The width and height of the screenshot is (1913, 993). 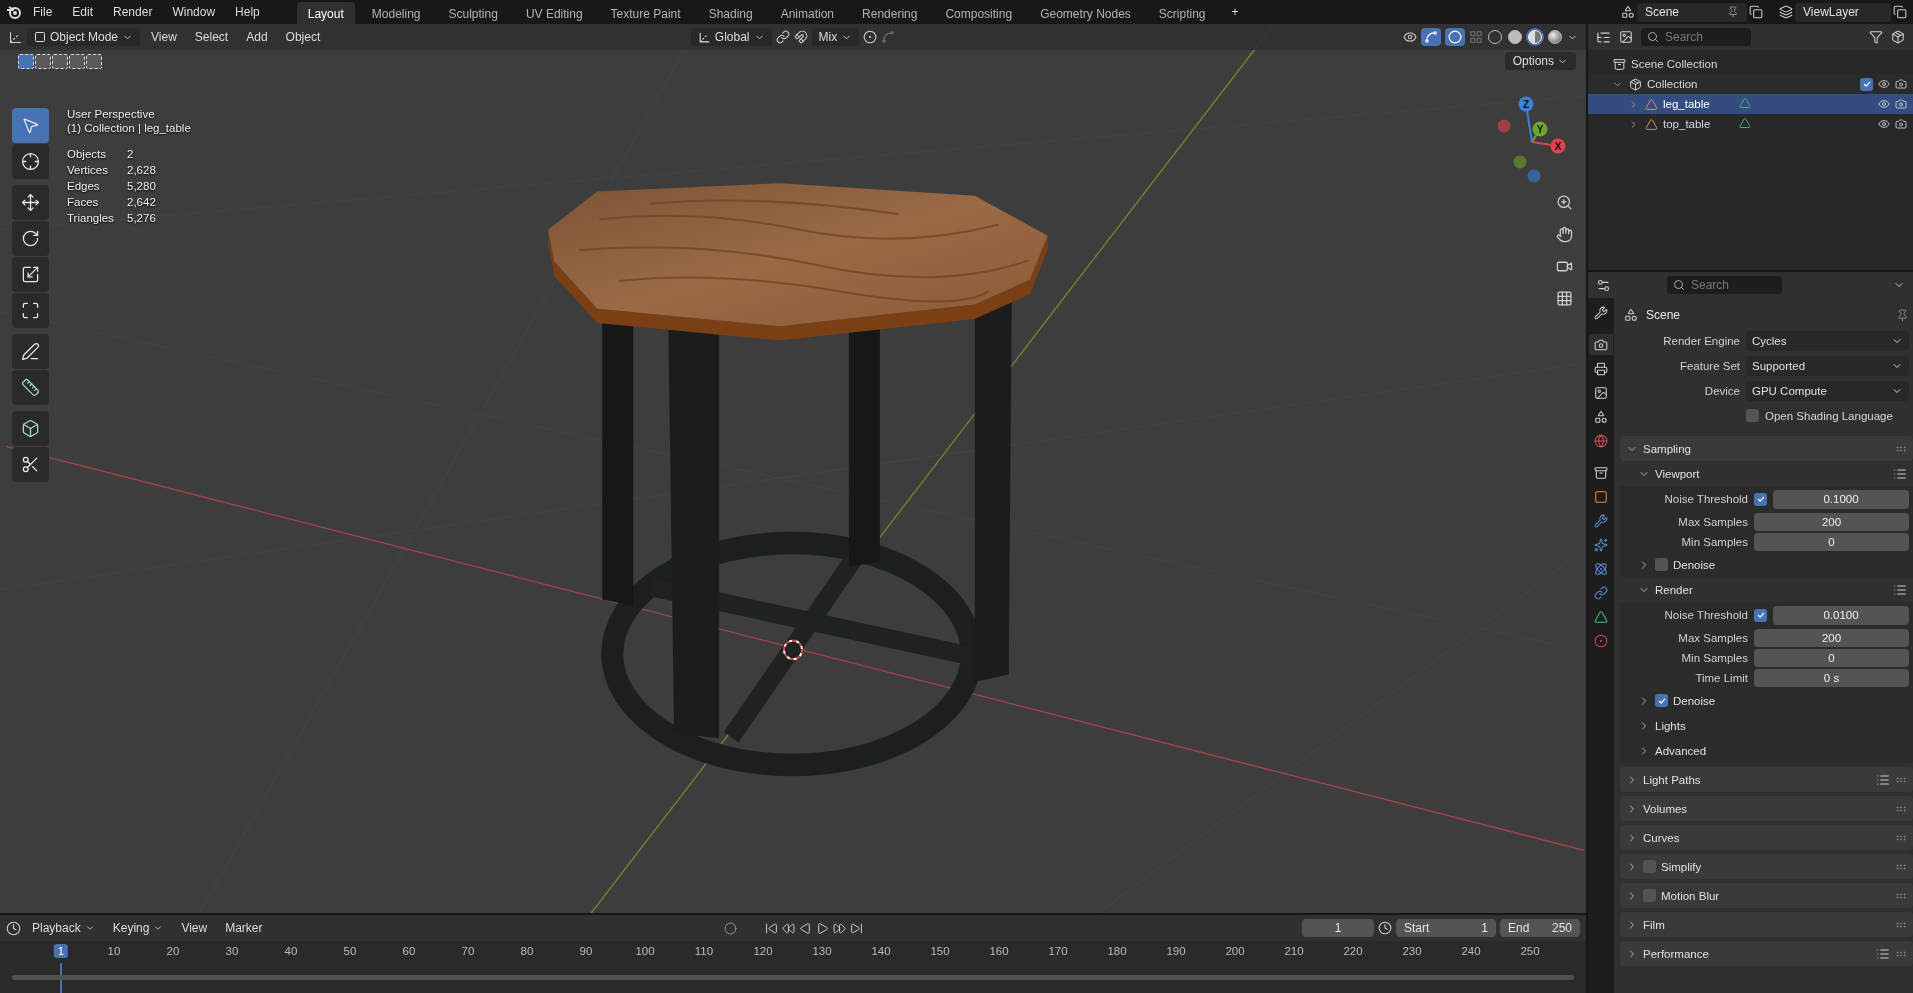 I want to click on workspace-tab: Rendering, so click(x=890, y=13).